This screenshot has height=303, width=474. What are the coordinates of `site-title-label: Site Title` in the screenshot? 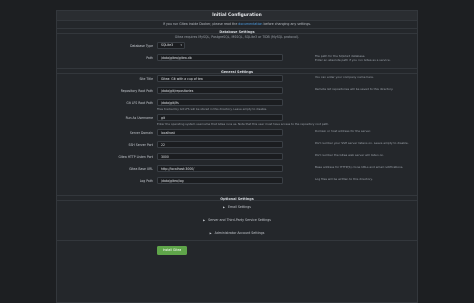 It's located at (146, 79).